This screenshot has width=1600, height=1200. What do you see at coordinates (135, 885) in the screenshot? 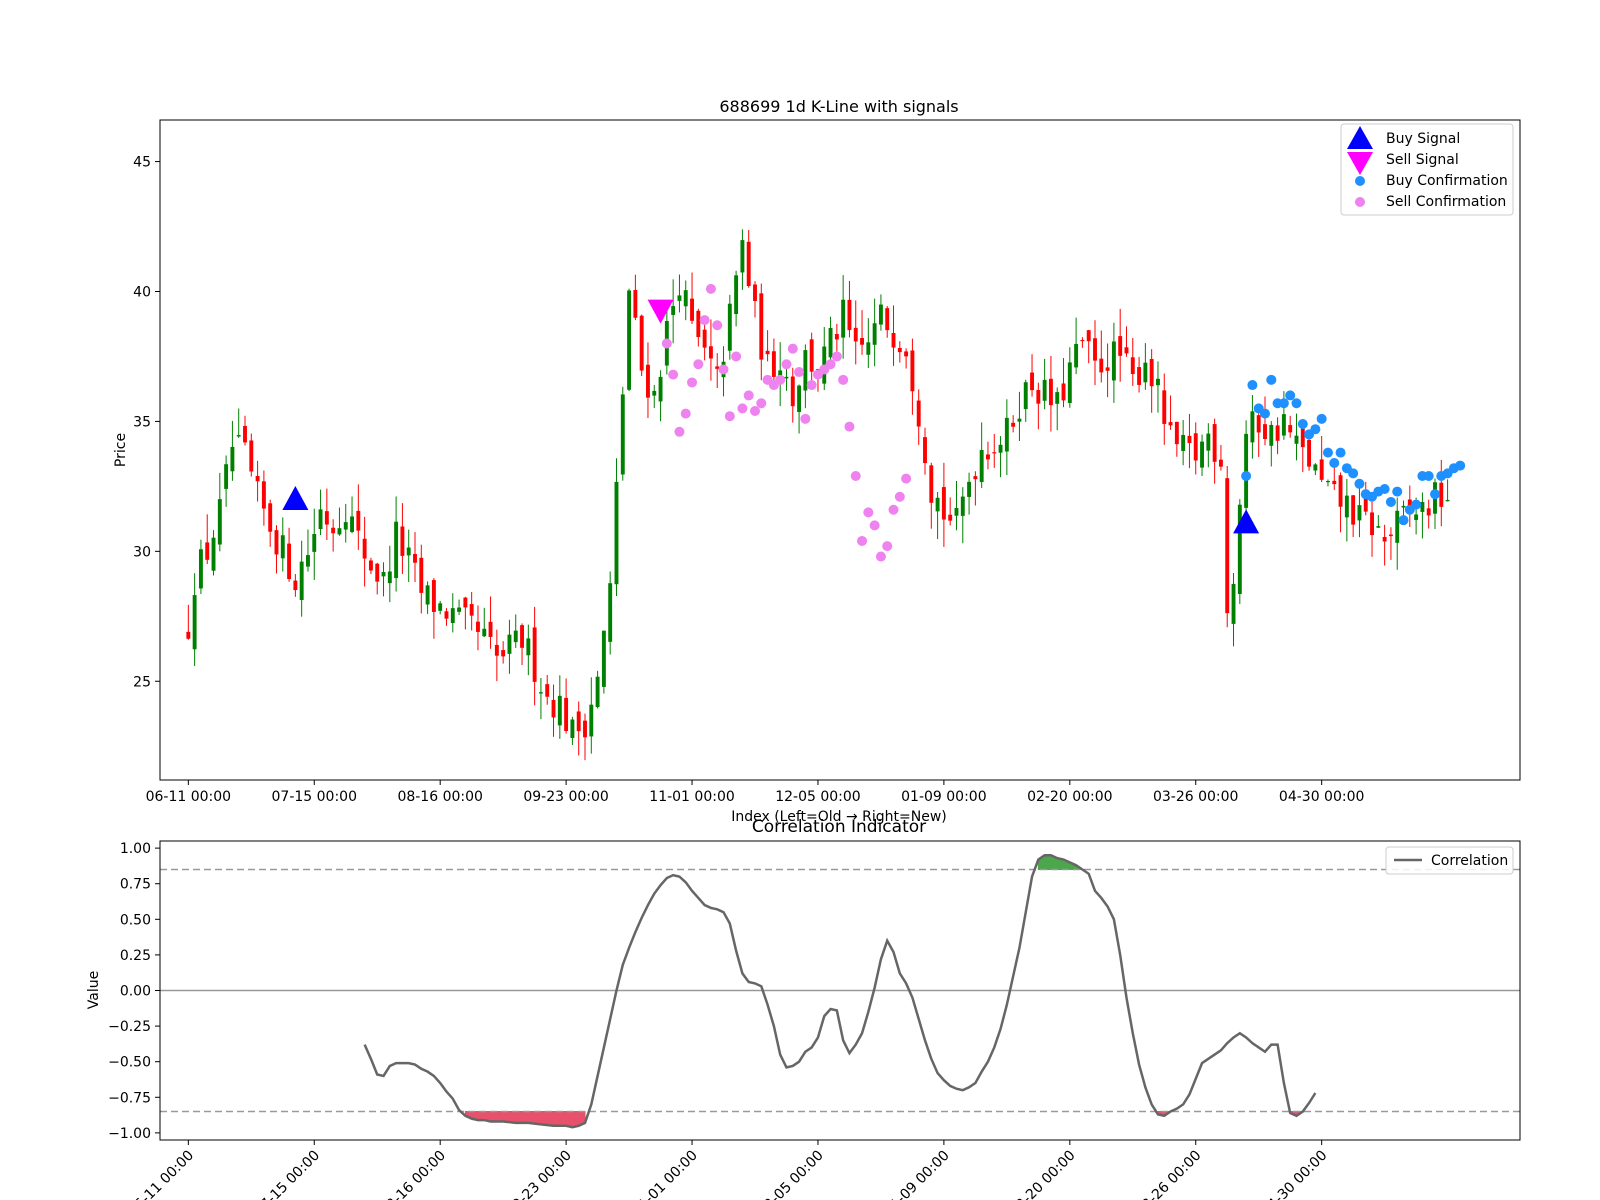
I see `correlation-y-tick-label: 0.75` at bounding box center [135, 885].